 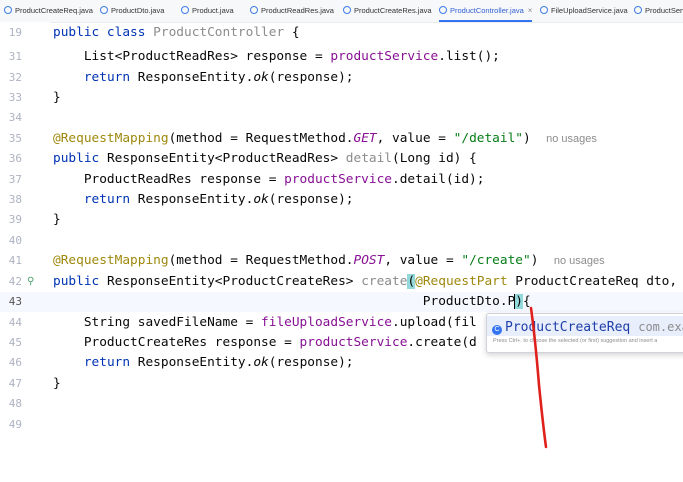 I want to click on tab-productcreatereq: ProductCreateReq.java, so click(x=48, y=11).